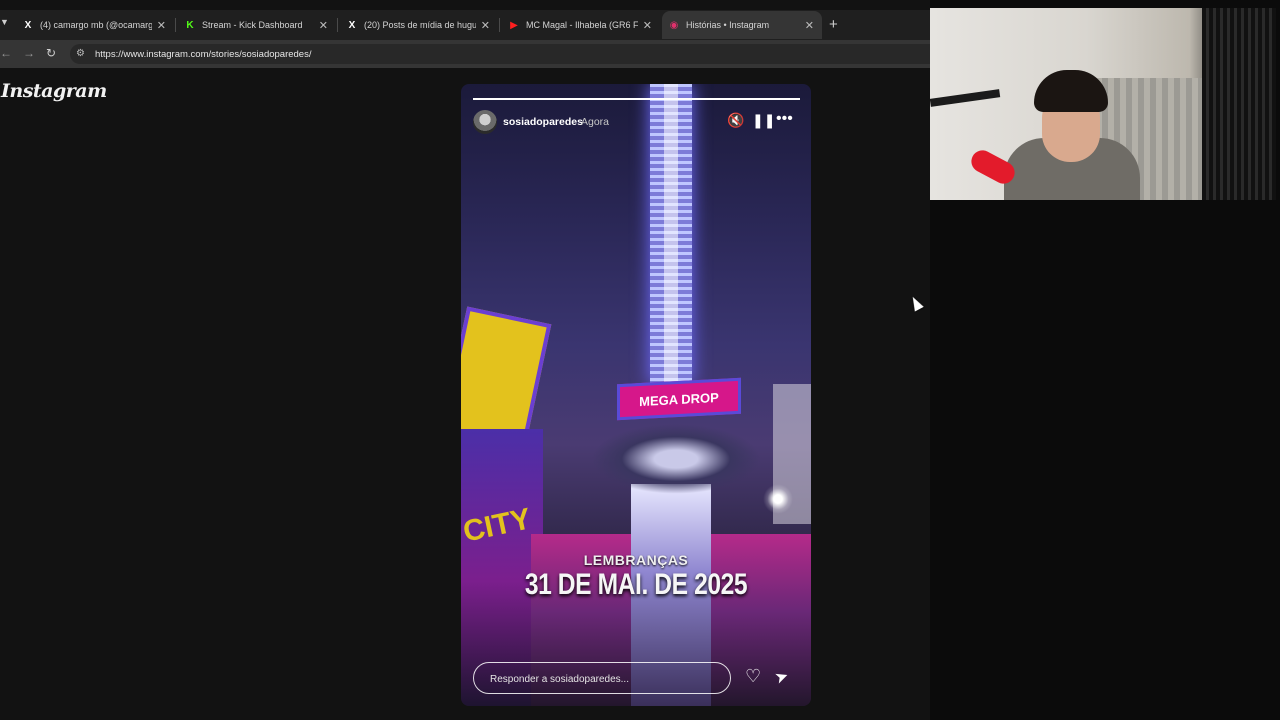  Describe the element at coordinates (784, 119) in the screenshot. I see `more-options-icon: •••` at that location.